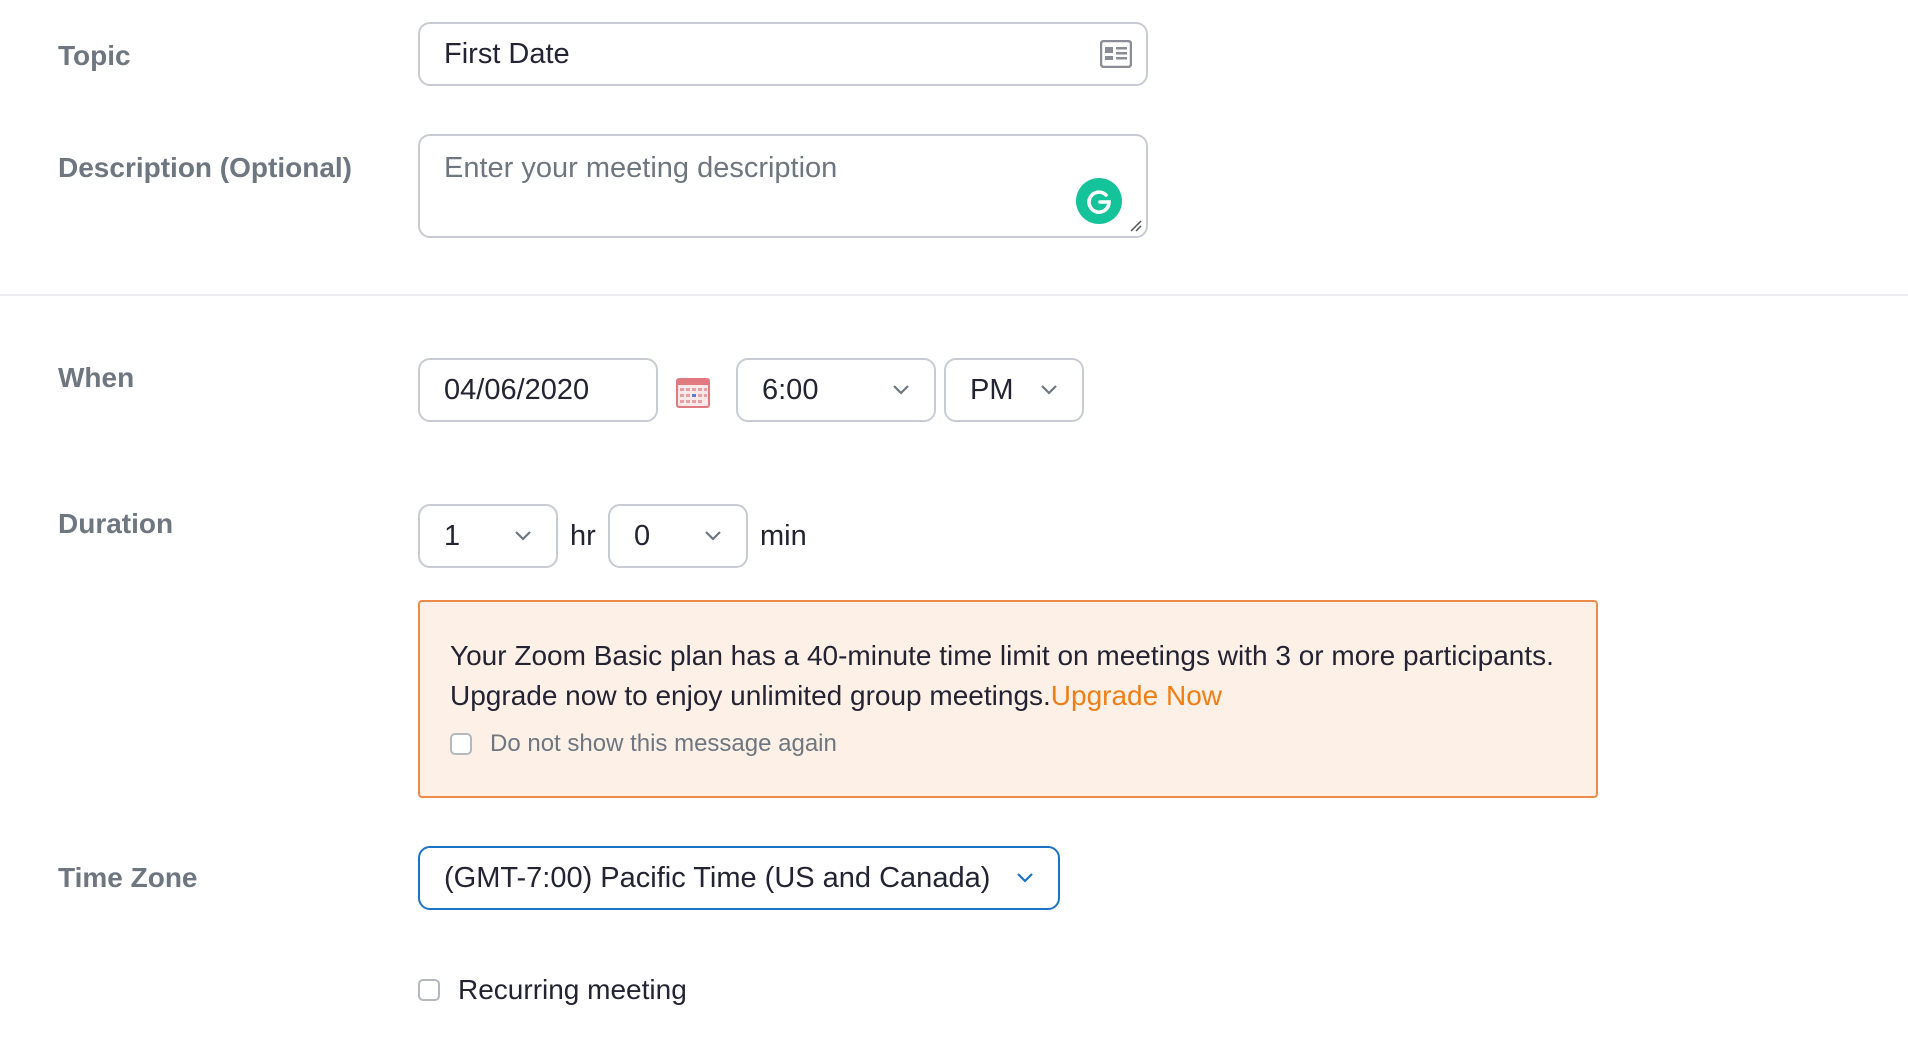  Describe the element at coordinates (663, 743) in the screenshot. I see `hide-message-label: Do not show this message again` at that location.